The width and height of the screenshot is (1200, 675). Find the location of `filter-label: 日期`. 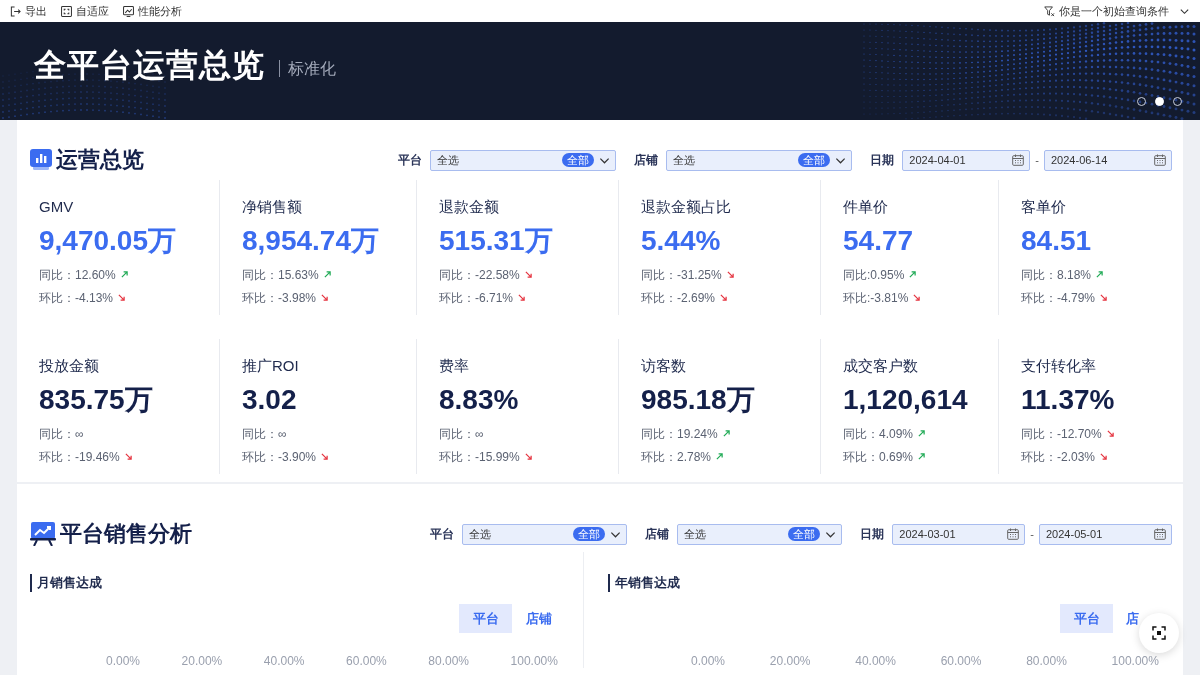

filter-label: 日期 is located at coordinates (872, 534).